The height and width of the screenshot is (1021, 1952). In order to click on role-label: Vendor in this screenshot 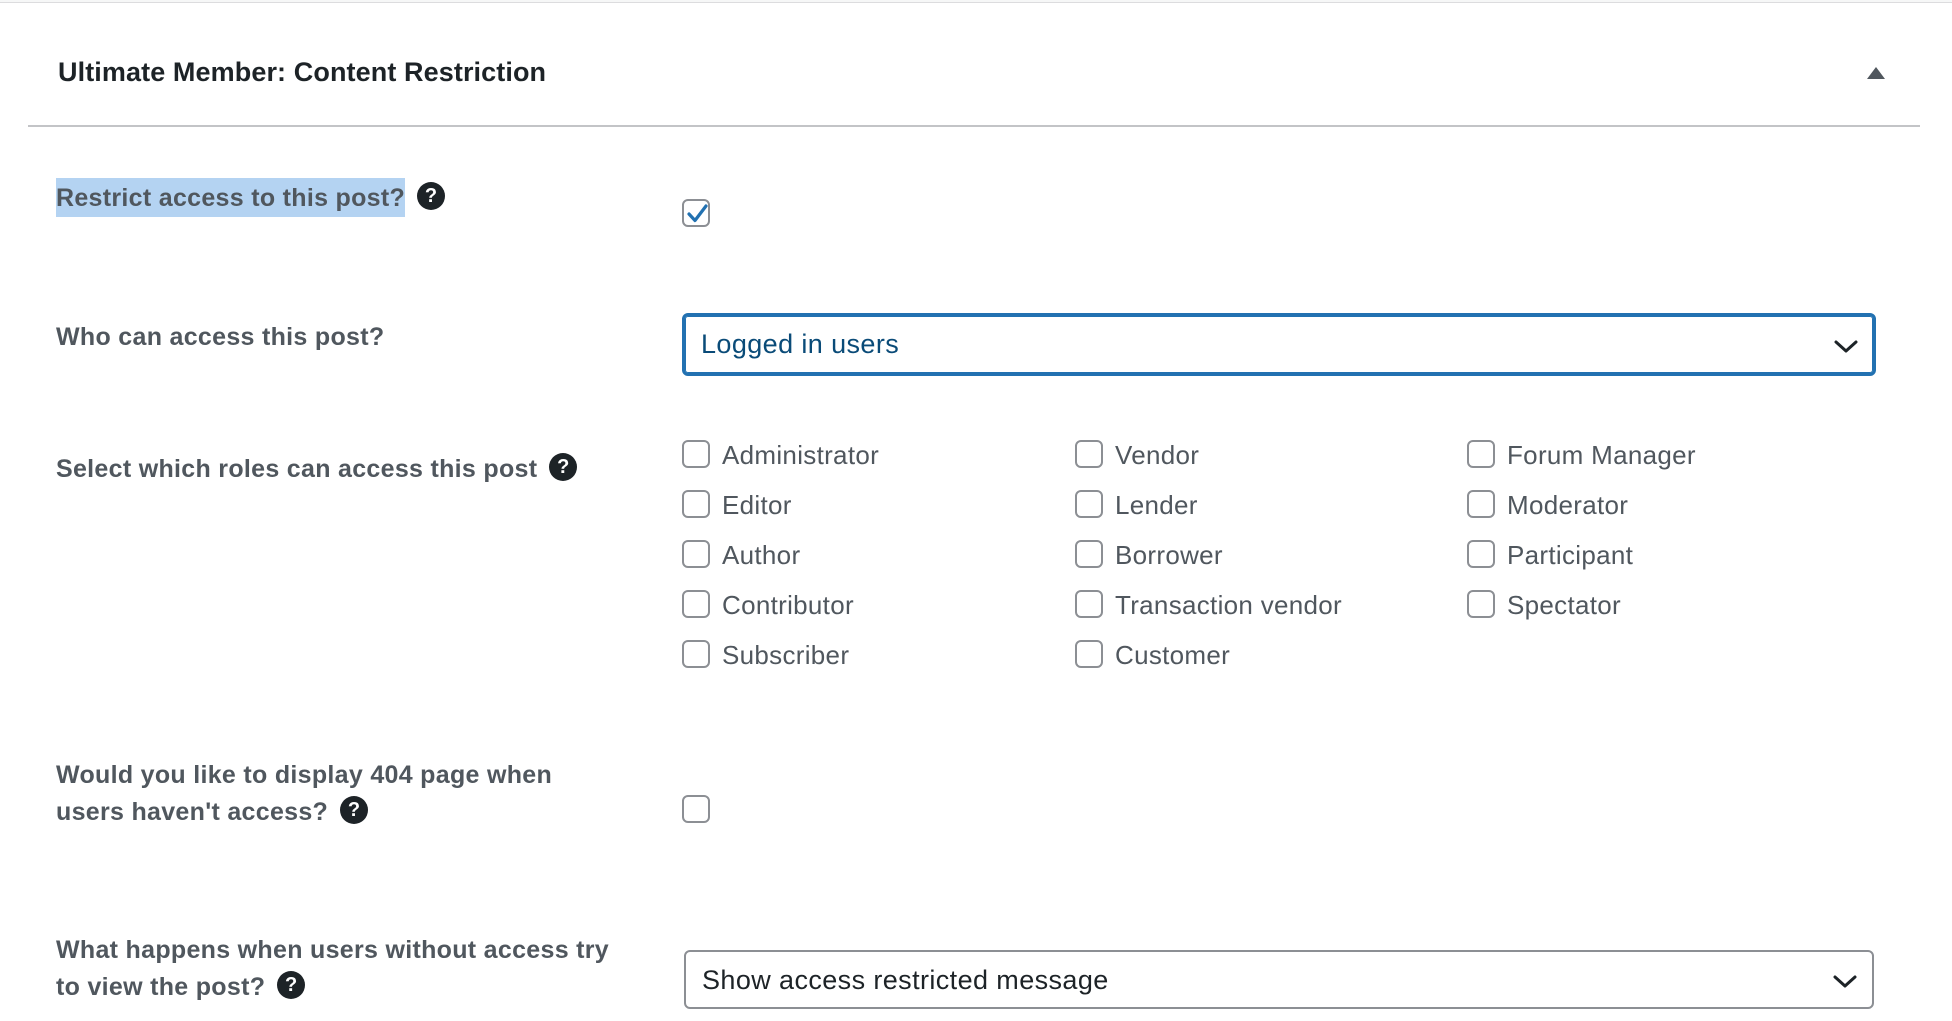, I will do `click(1157, 455)`.